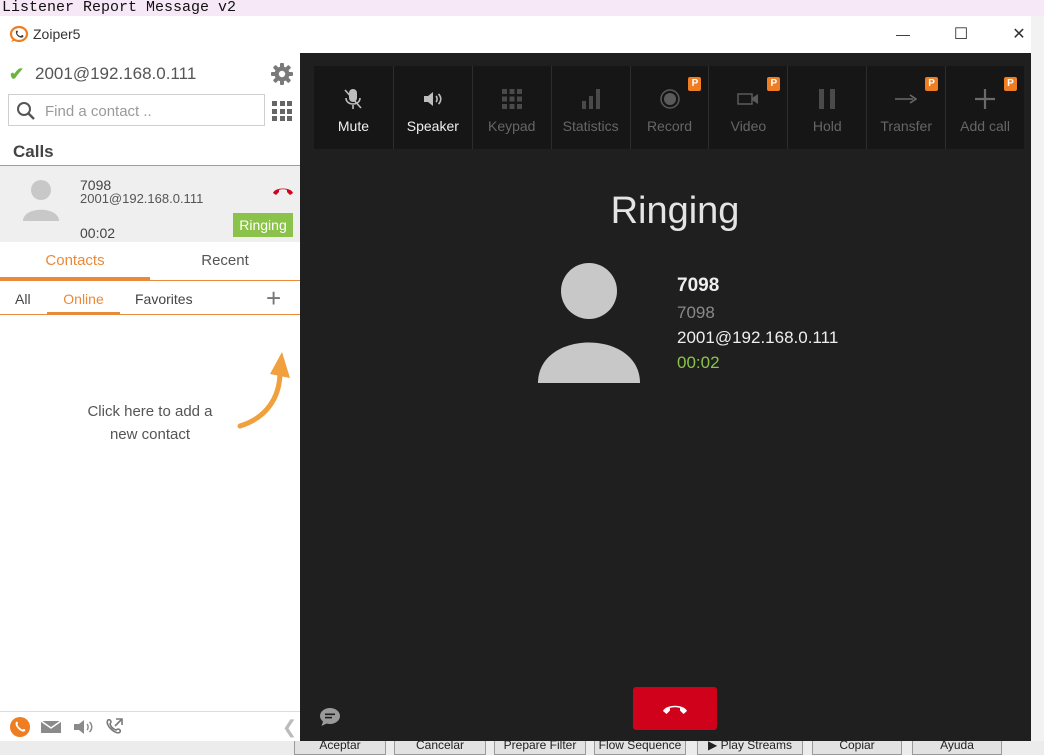 This screenshot has height=755, width=1044. I want to click on hold-button: Hold, so click(826, 107).